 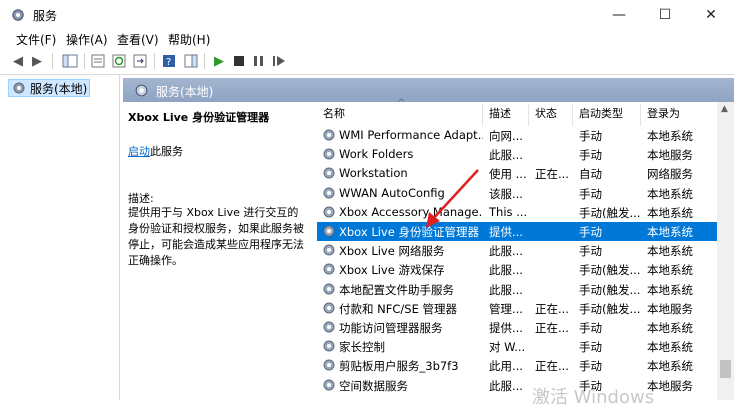 What do you see at coordinates (619, 14) in the screenshot?
I see `minimize-button: —` at bounding box center [619, 14].